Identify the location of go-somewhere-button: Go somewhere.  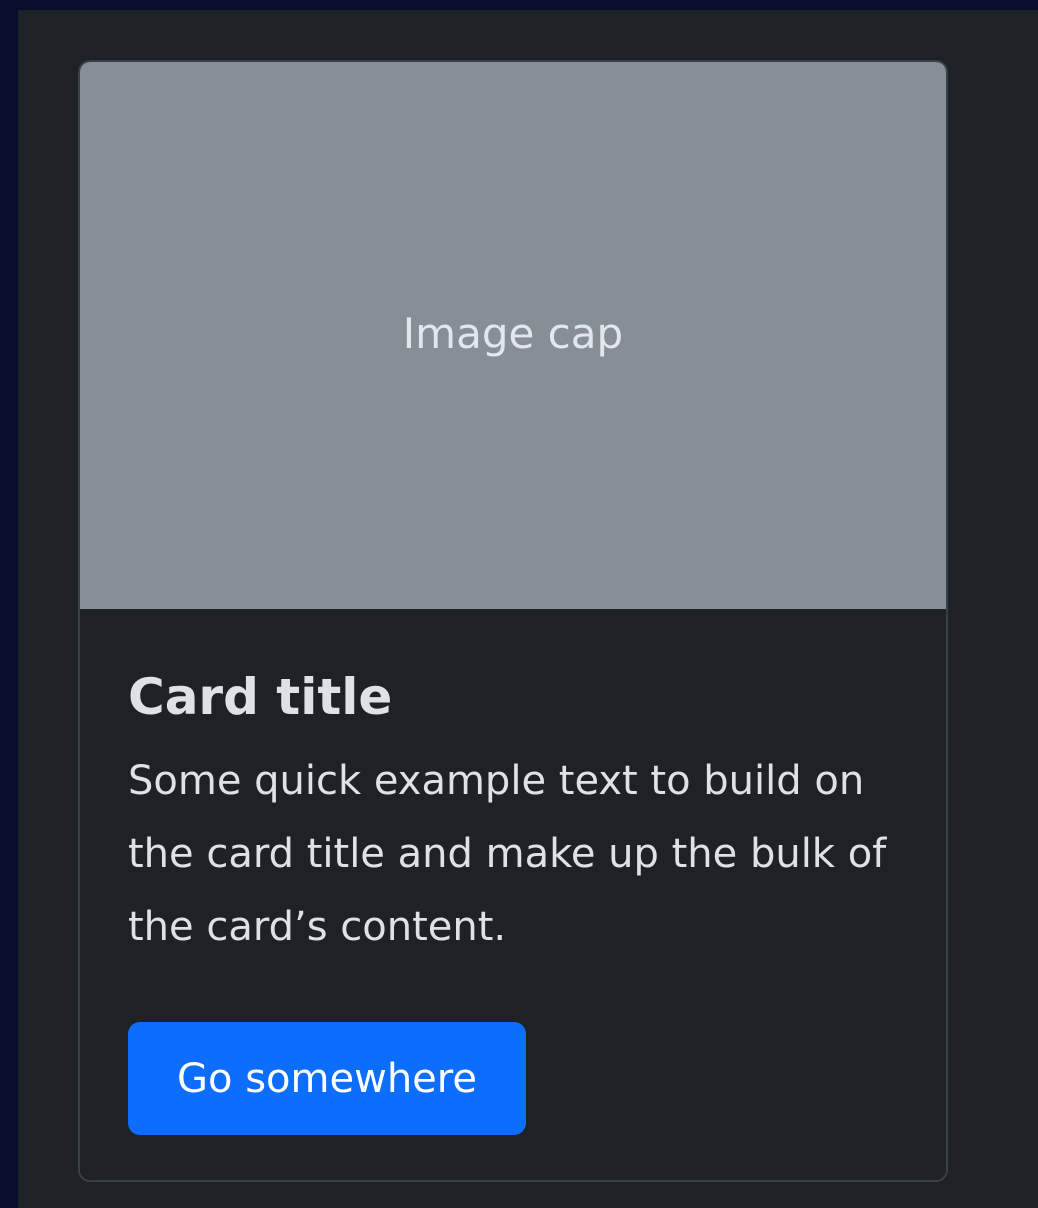
(327, 1078).